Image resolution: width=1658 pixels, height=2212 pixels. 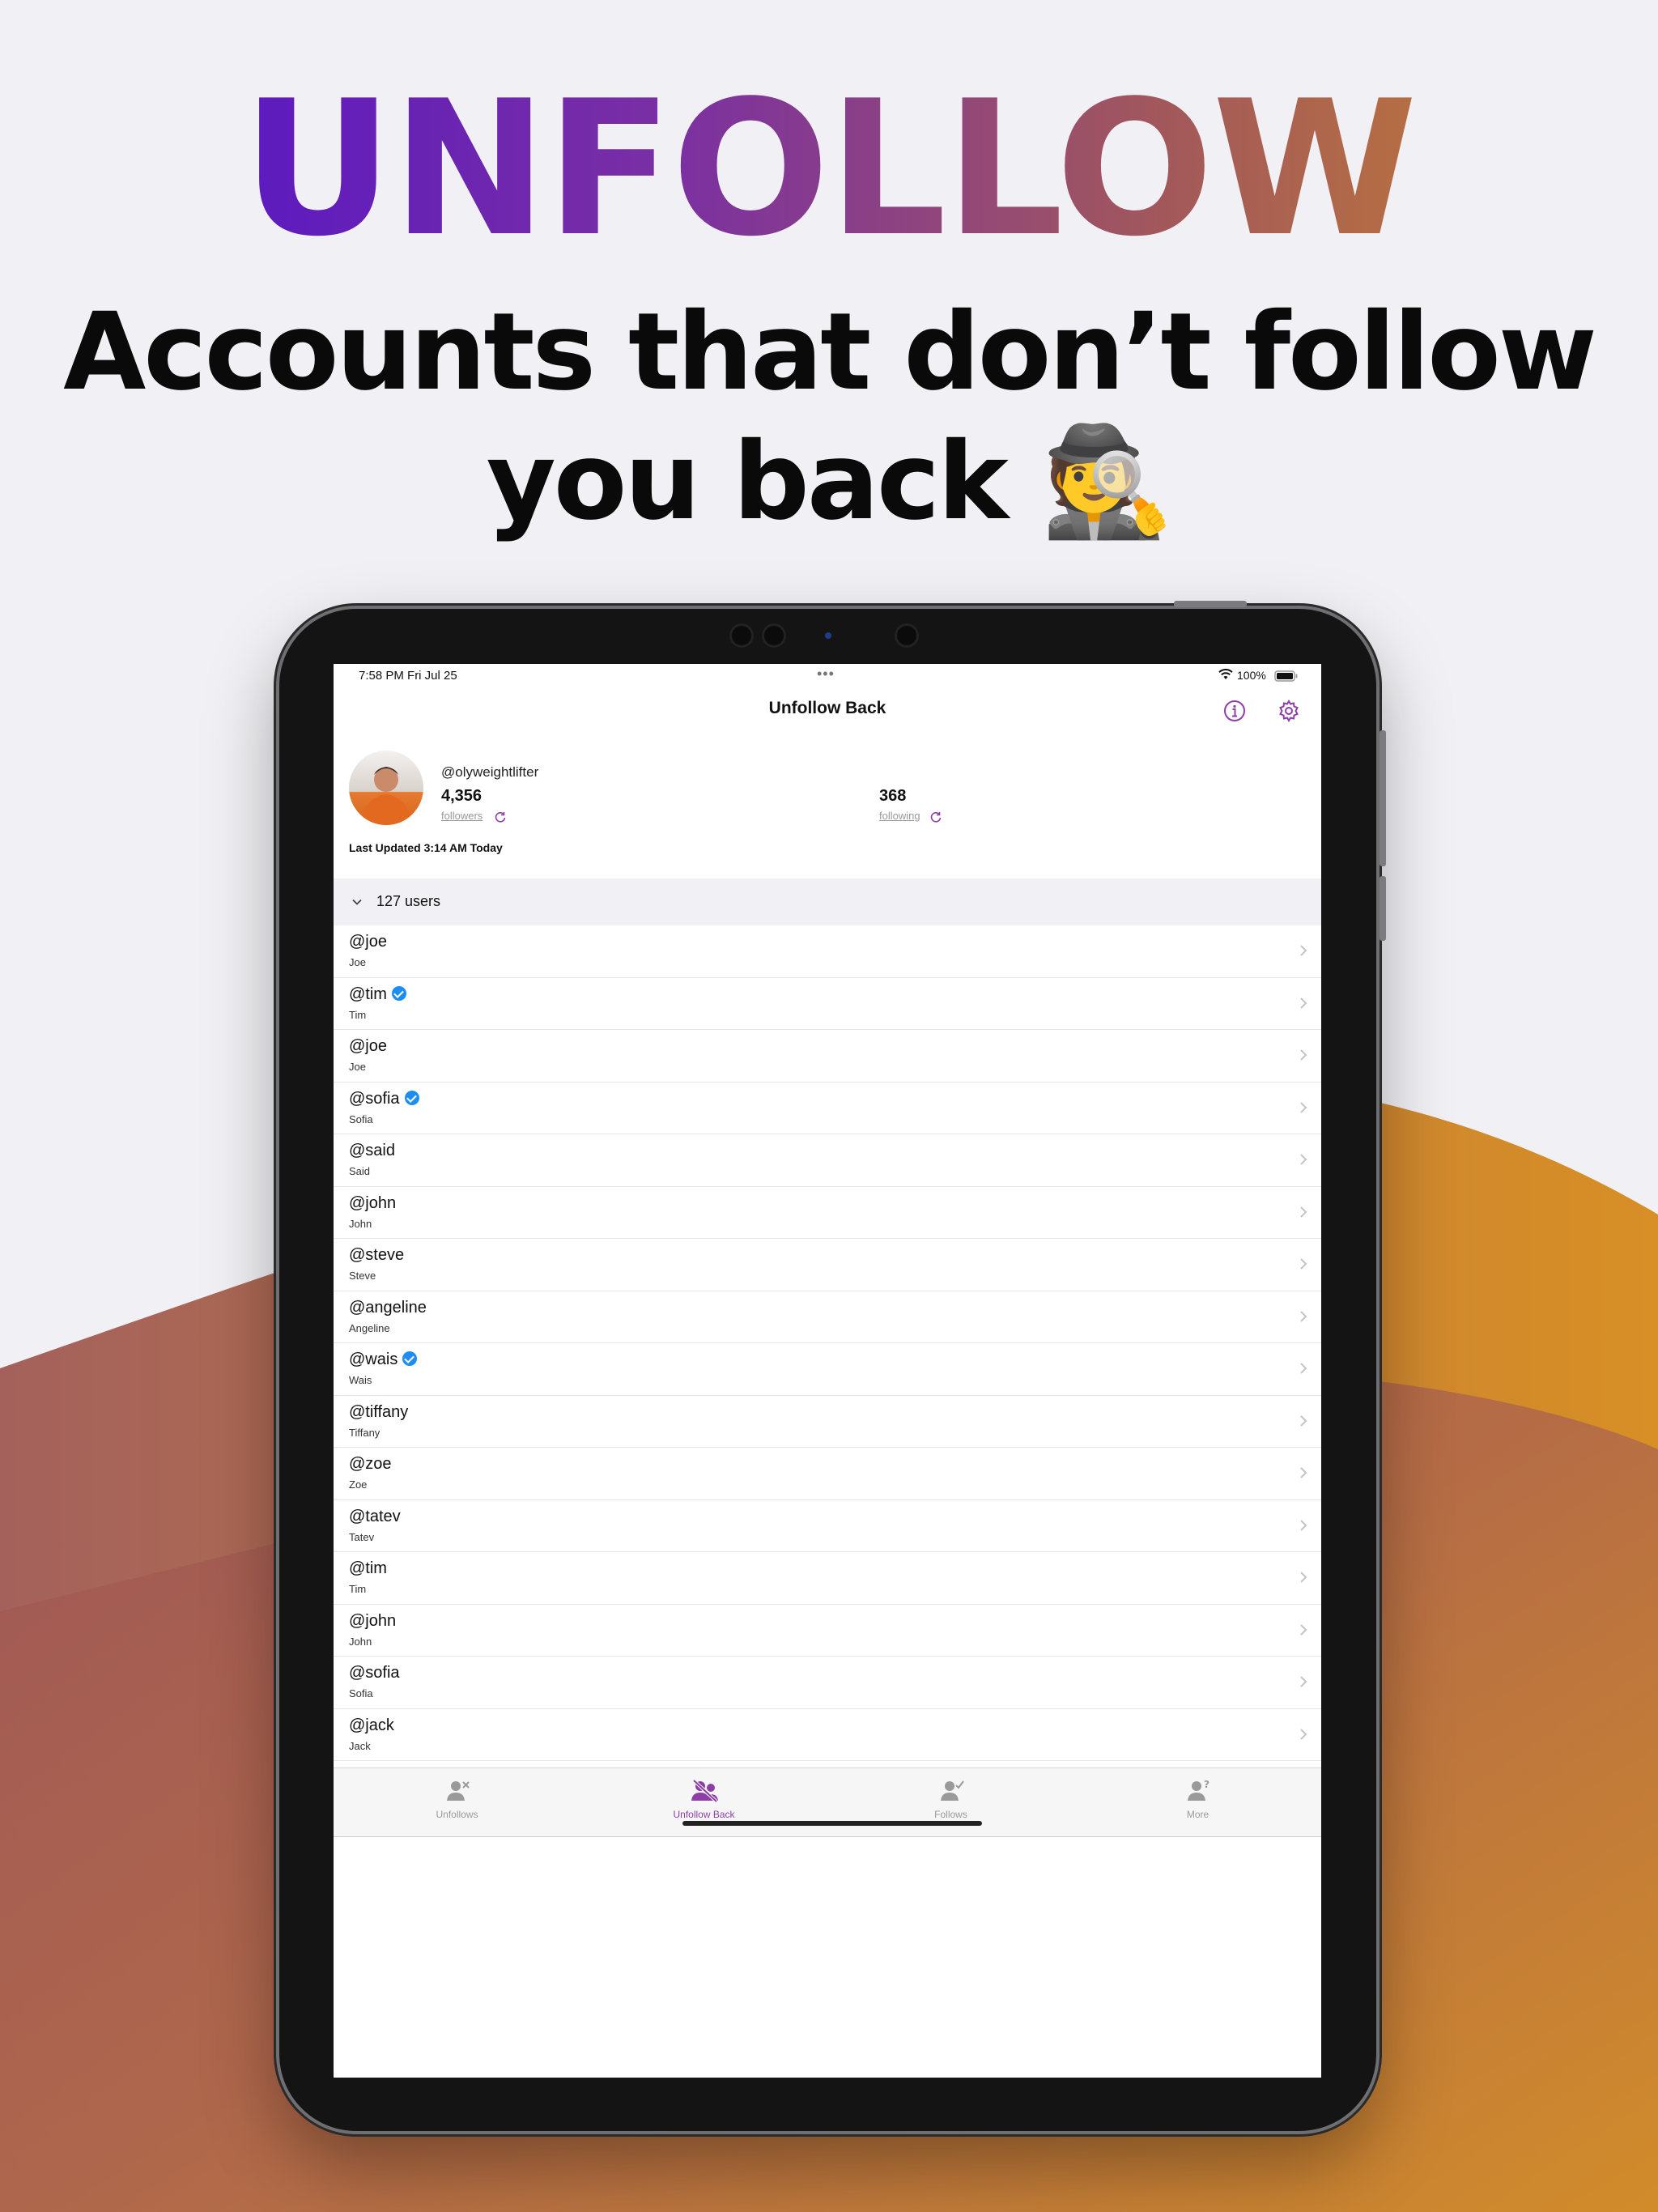 What do you see at coordinates (828, 636) in the screenshot?
I see `camera-icon` at bounding box center [828, 636].